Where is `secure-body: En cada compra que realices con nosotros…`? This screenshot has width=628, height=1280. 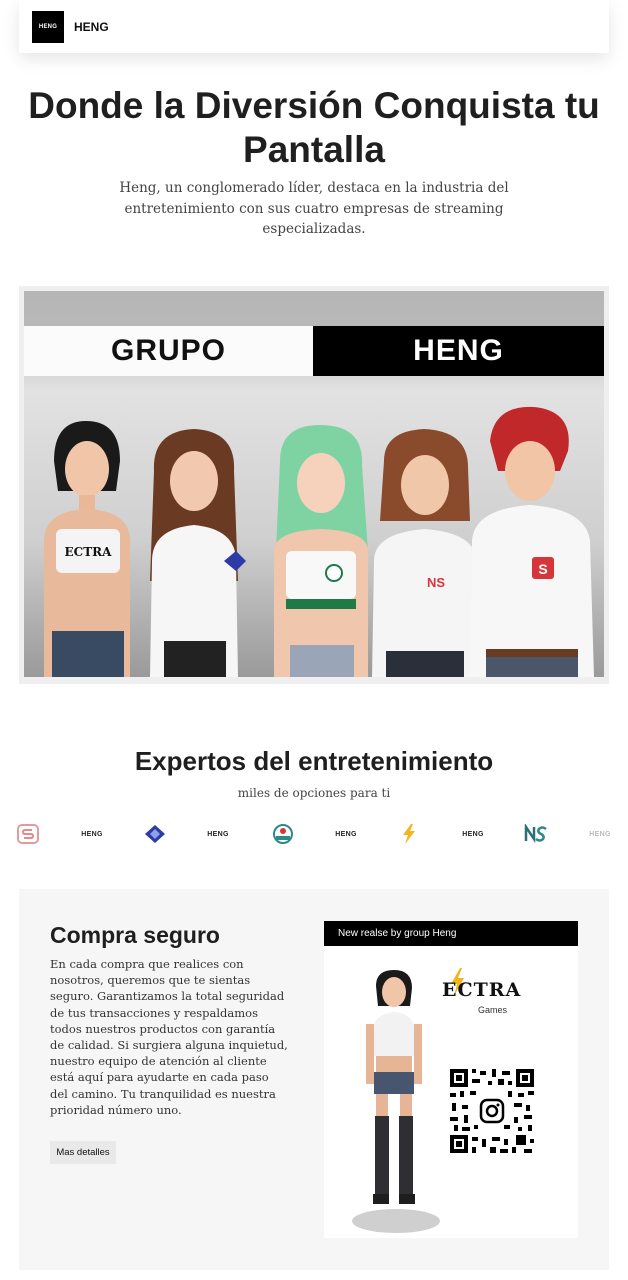 secure-body: En cada compra que realices con nosotros… is located at coordinates (169, 1037).